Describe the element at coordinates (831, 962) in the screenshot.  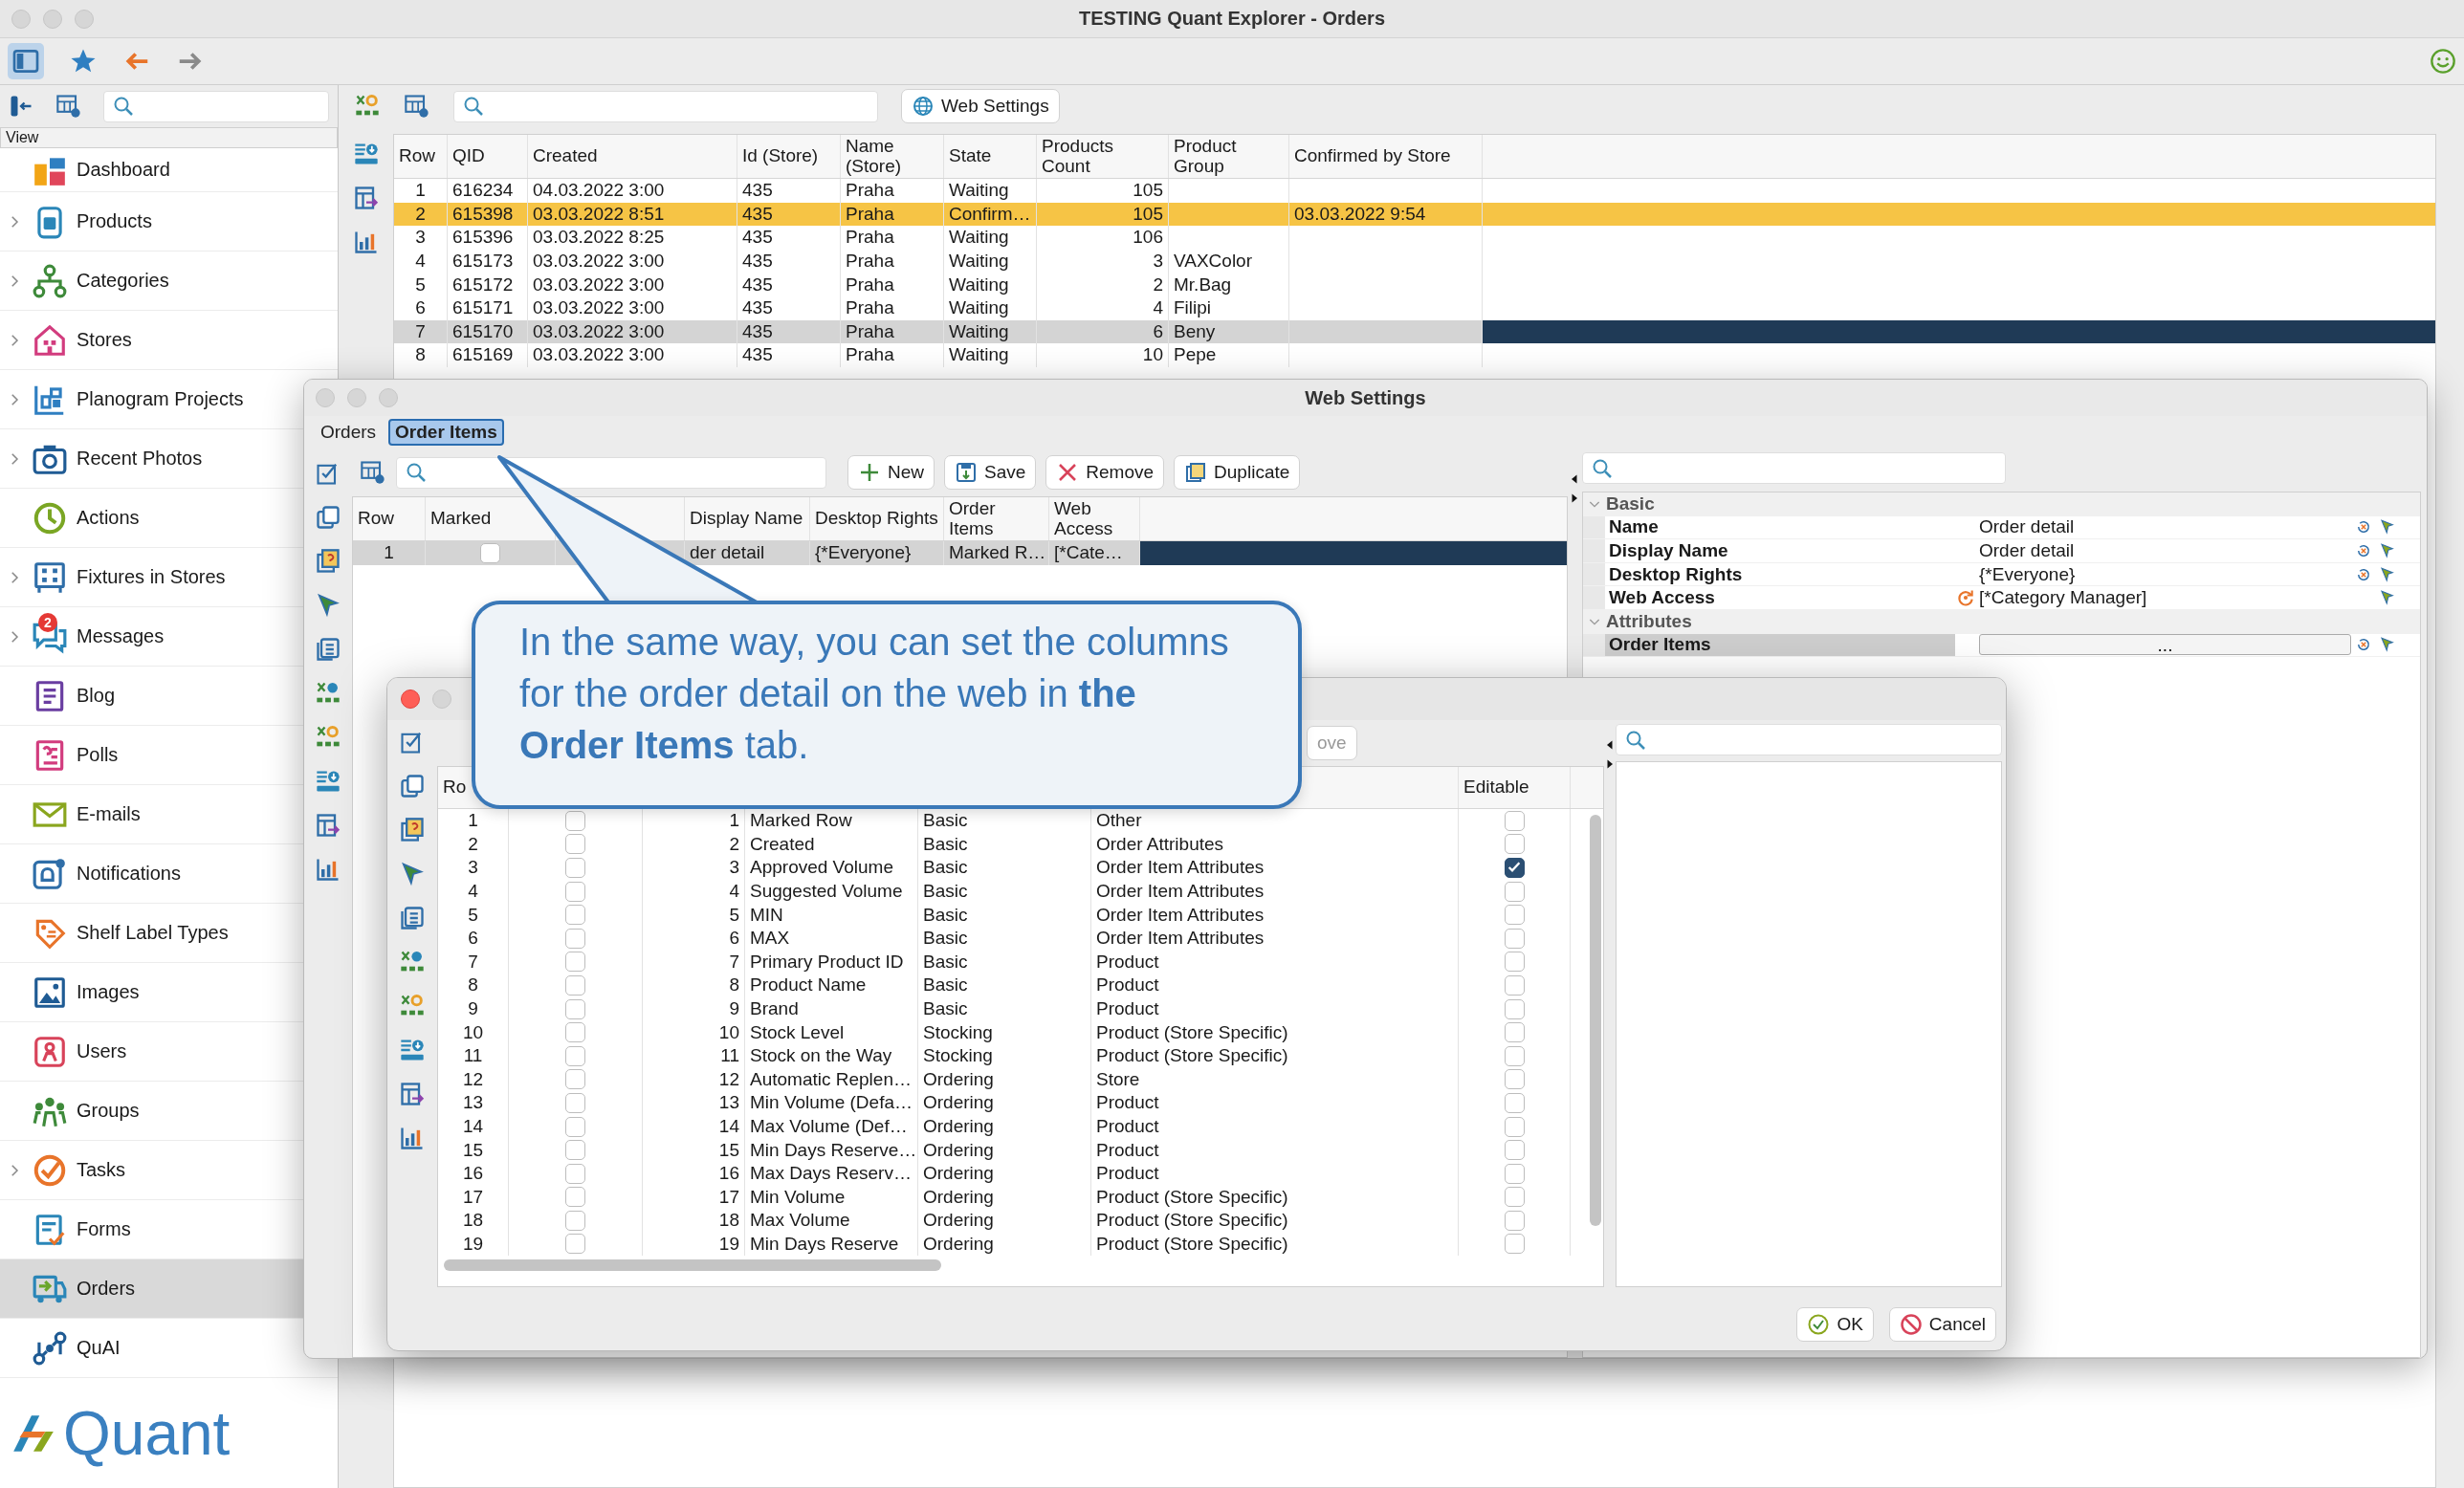
I see `table-cell: Primary Product ID` at that location.